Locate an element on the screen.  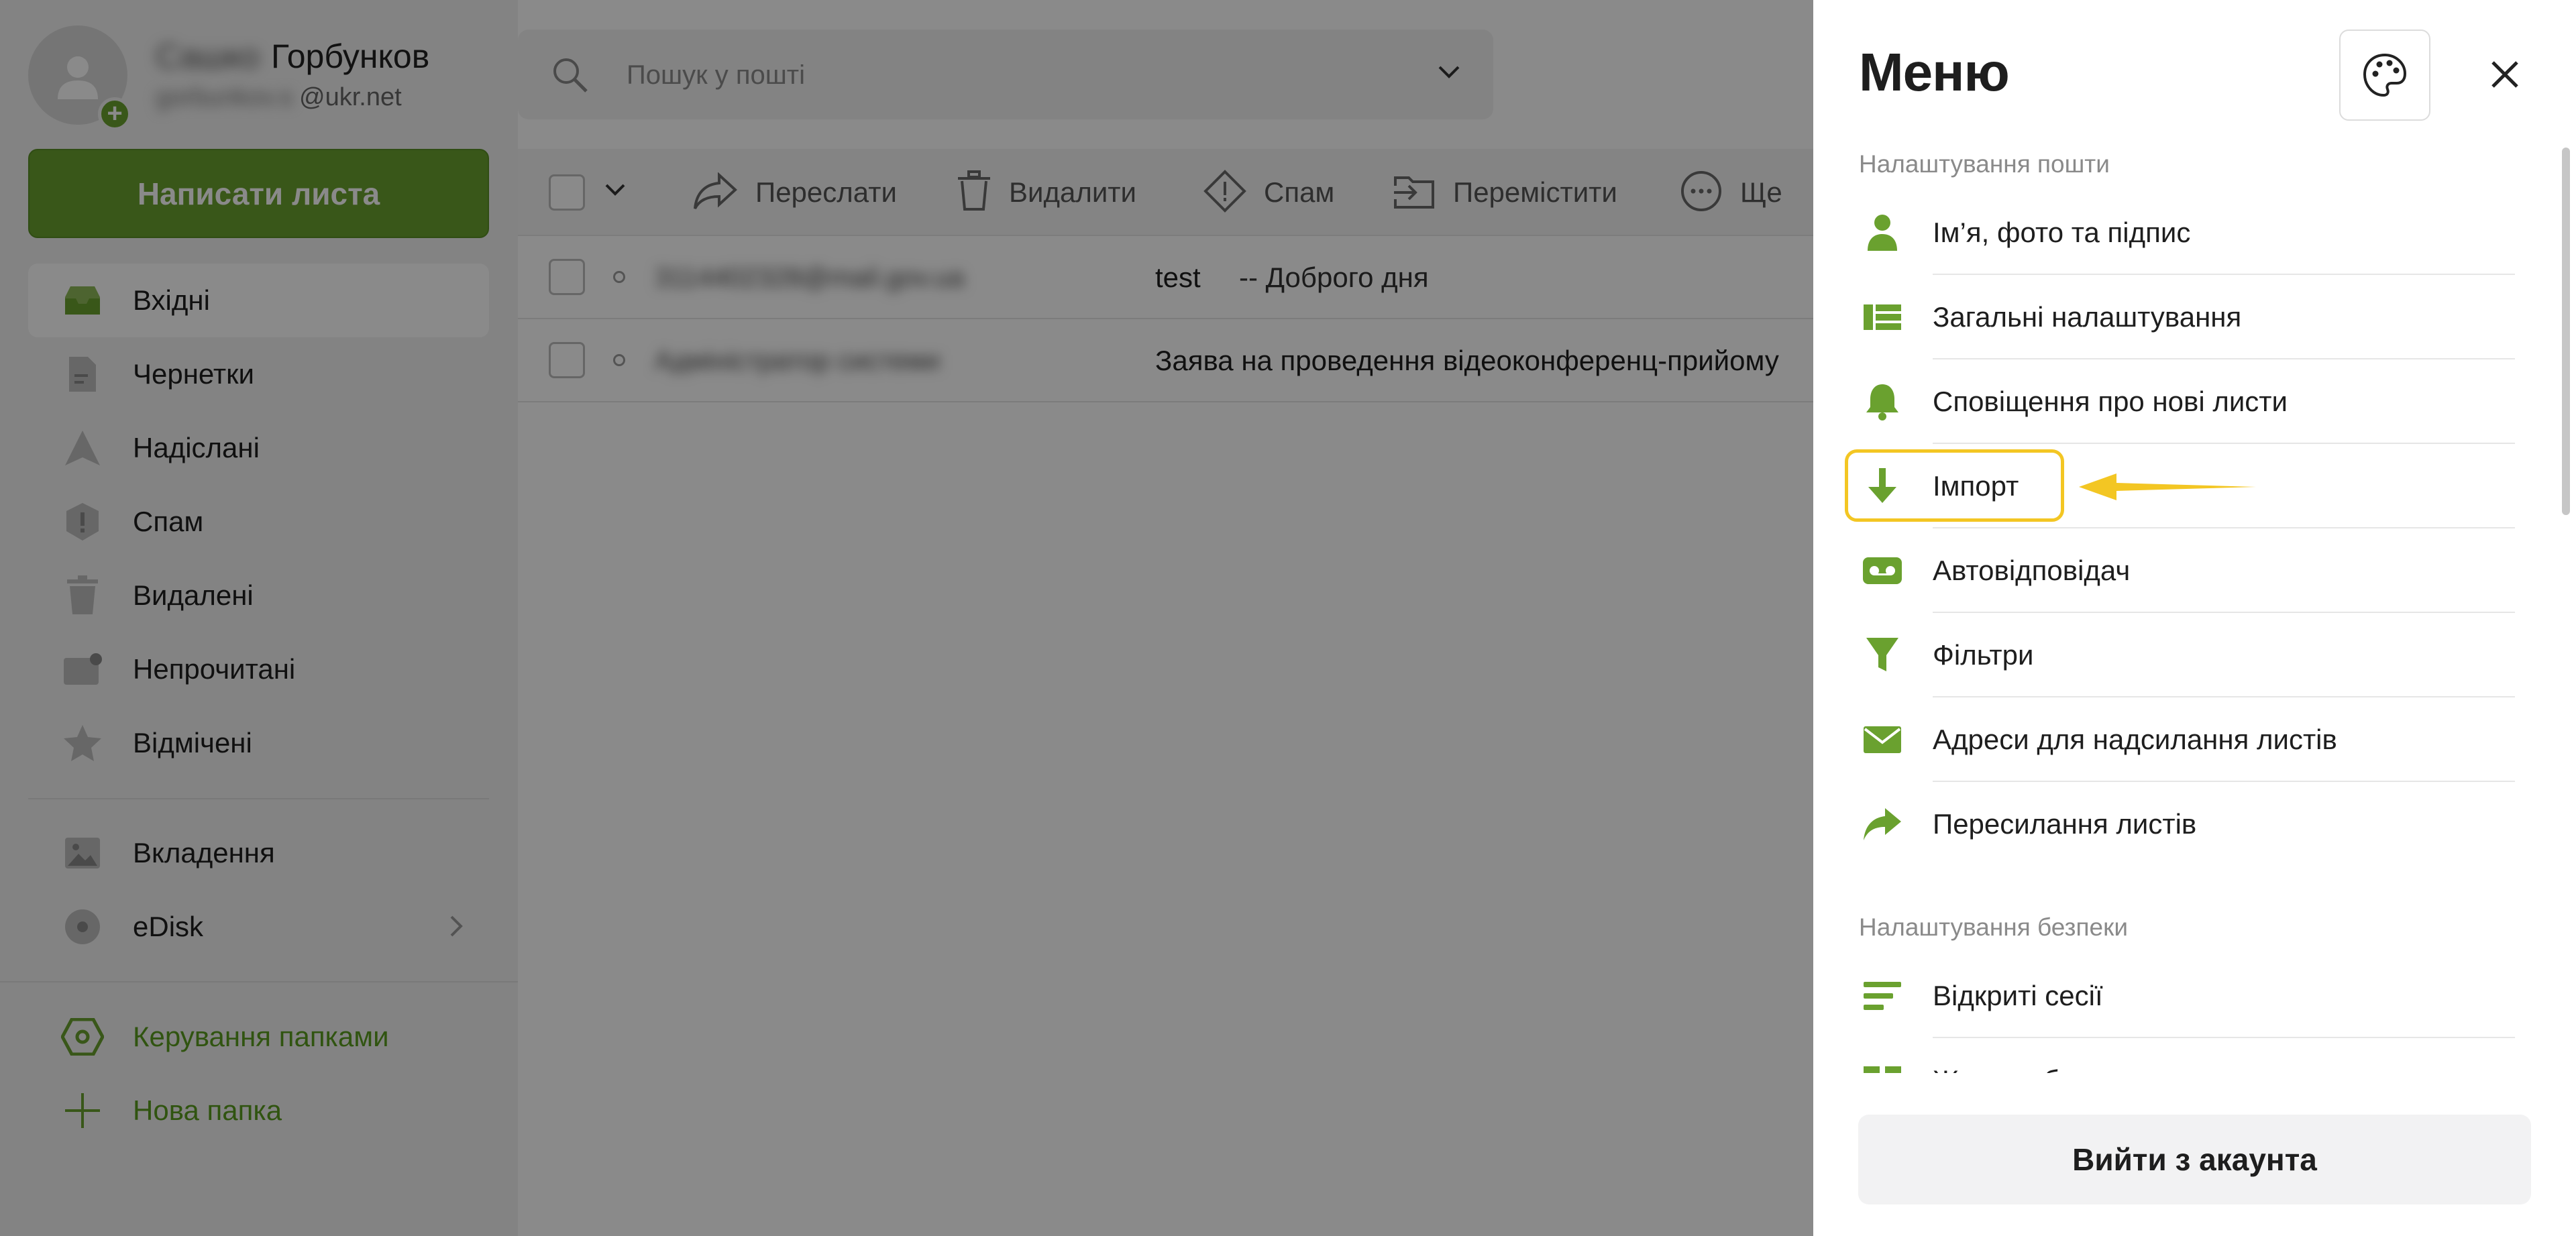
security-settings-heading: Налаштування безпеки is located at coordinates (1993, 927).